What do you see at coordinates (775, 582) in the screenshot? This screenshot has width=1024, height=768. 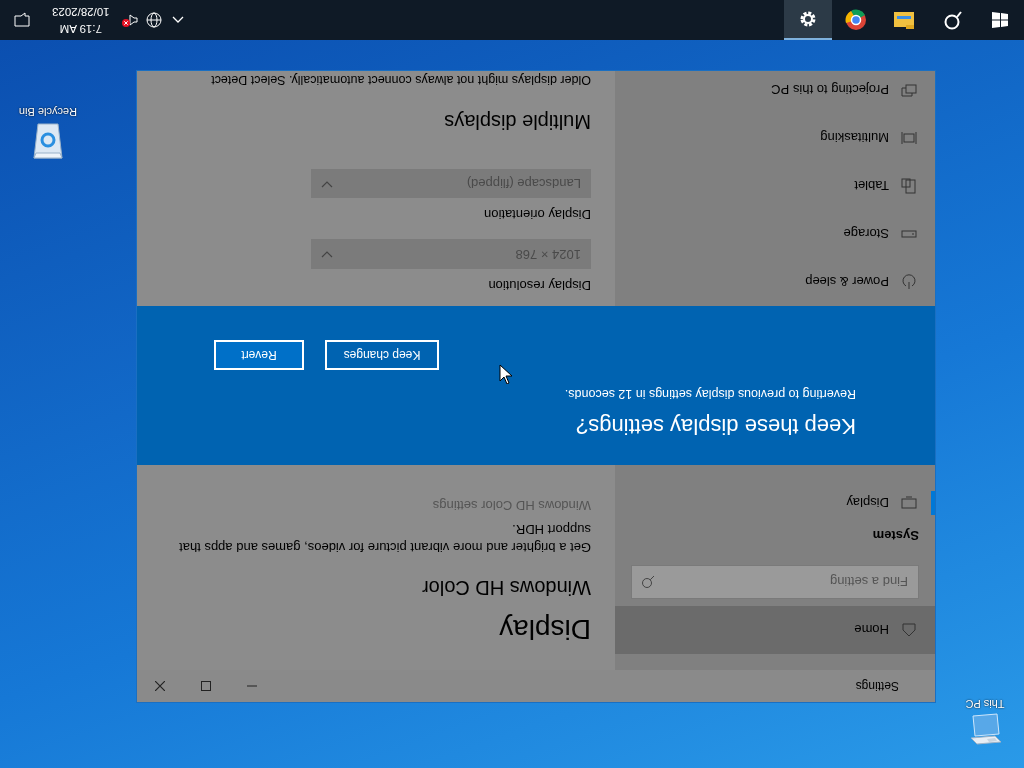 I see `search-field: Find a setting` at bounding box center [775, 582].